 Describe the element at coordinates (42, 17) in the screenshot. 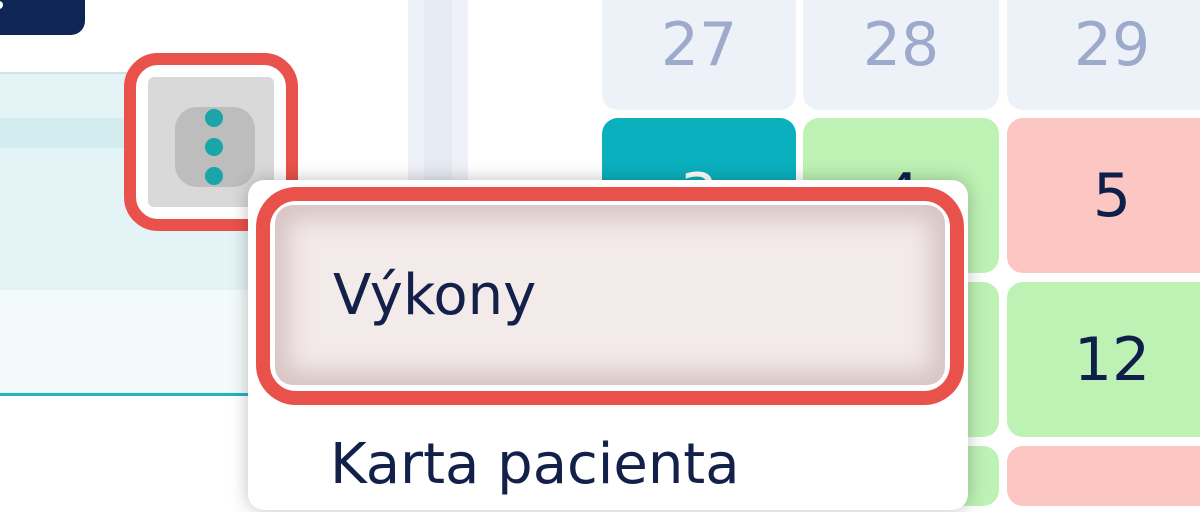

I see `toolbar-dark-button` at that location.